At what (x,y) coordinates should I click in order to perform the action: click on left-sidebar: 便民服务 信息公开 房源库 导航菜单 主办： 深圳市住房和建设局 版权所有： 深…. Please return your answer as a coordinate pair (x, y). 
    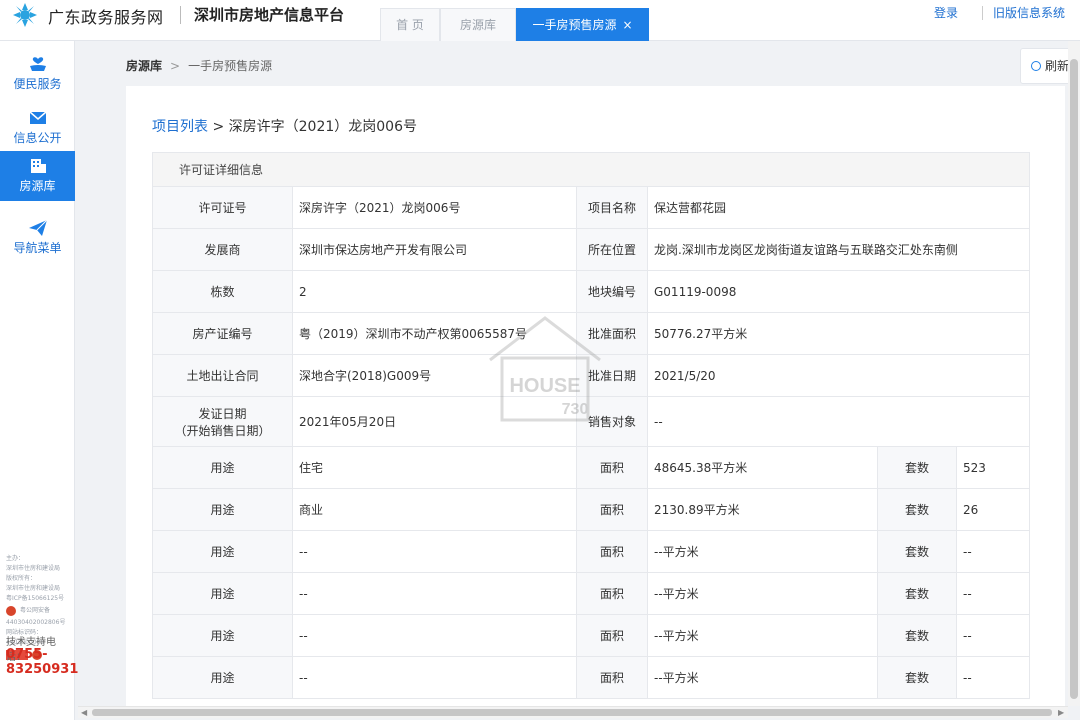
    Looking at the image, I should click on (39, 380).